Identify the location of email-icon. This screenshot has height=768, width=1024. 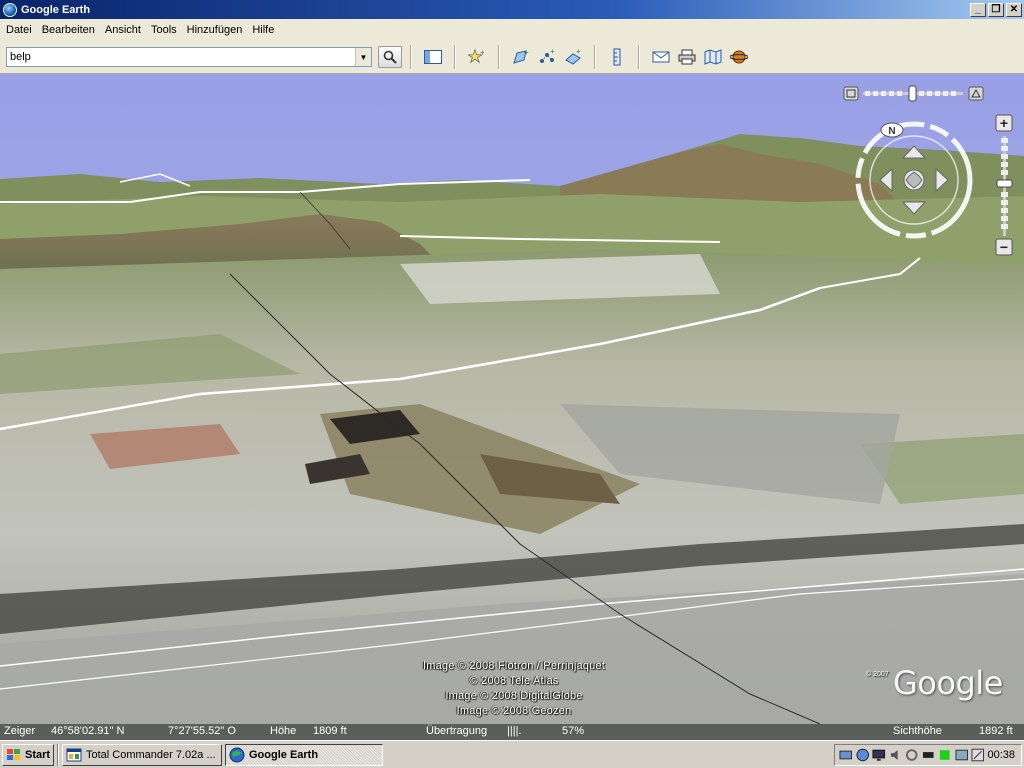
(661, 57).